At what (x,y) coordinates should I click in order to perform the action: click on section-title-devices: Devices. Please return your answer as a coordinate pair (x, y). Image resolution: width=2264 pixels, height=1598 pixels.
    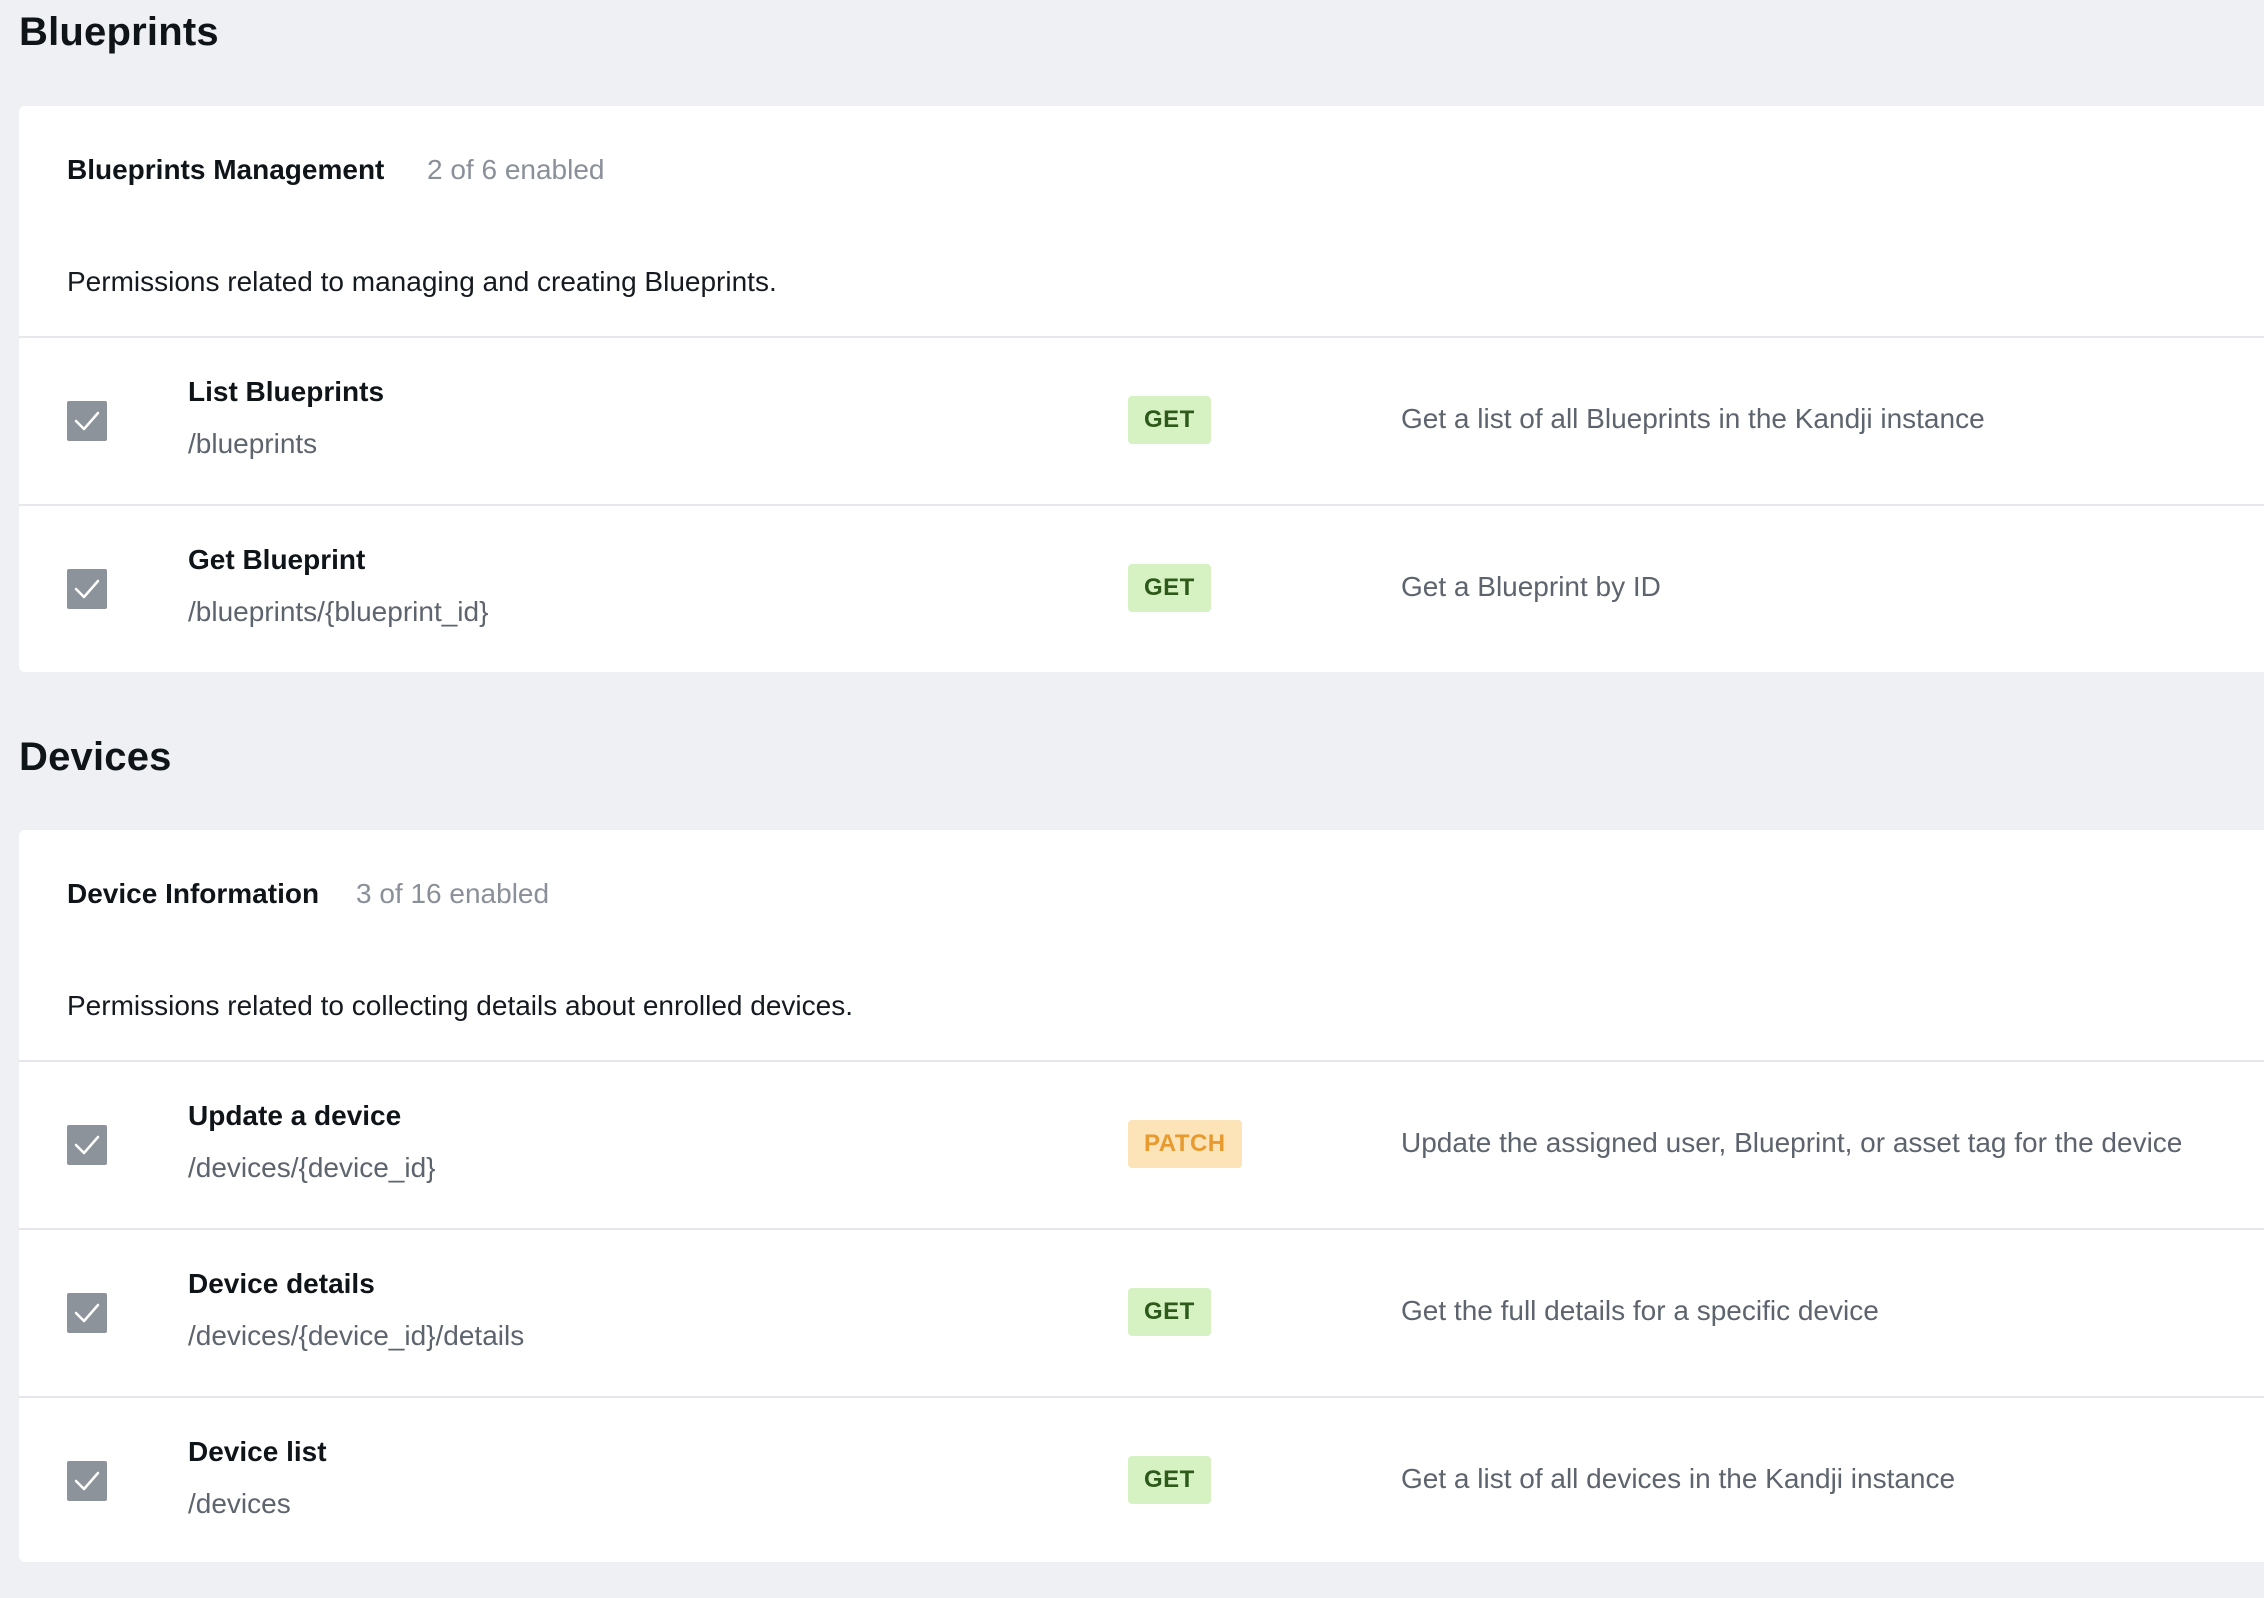
    Looking at the image, I should click on (95, 757).